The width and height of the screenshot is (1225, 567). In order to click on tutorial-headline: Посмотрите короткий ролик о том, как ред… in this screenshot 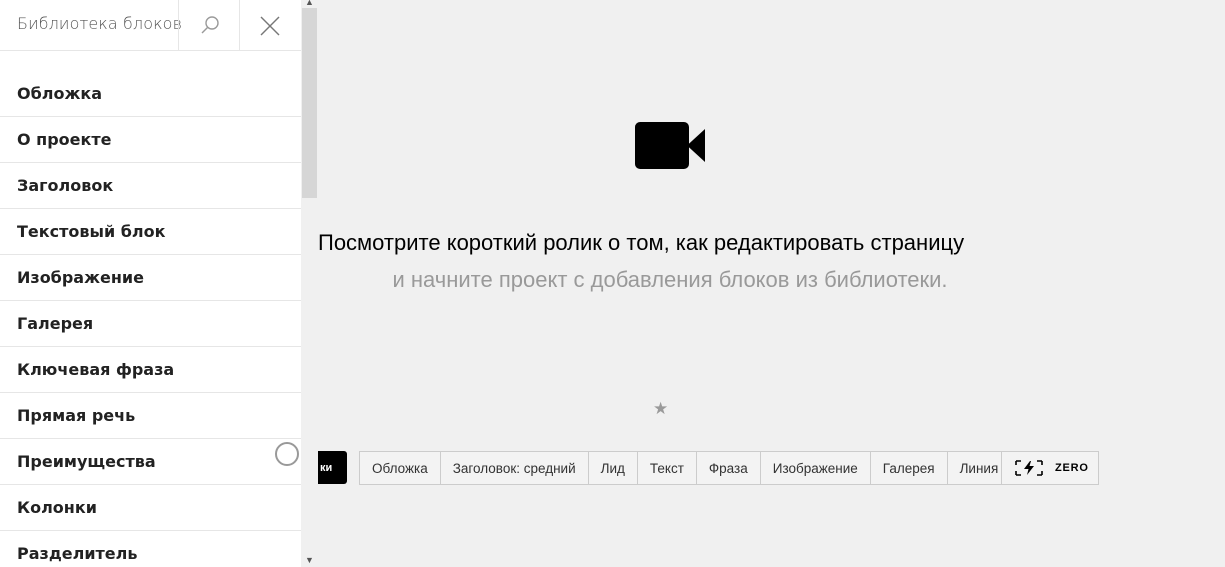, I will do `click(670, 243)`.